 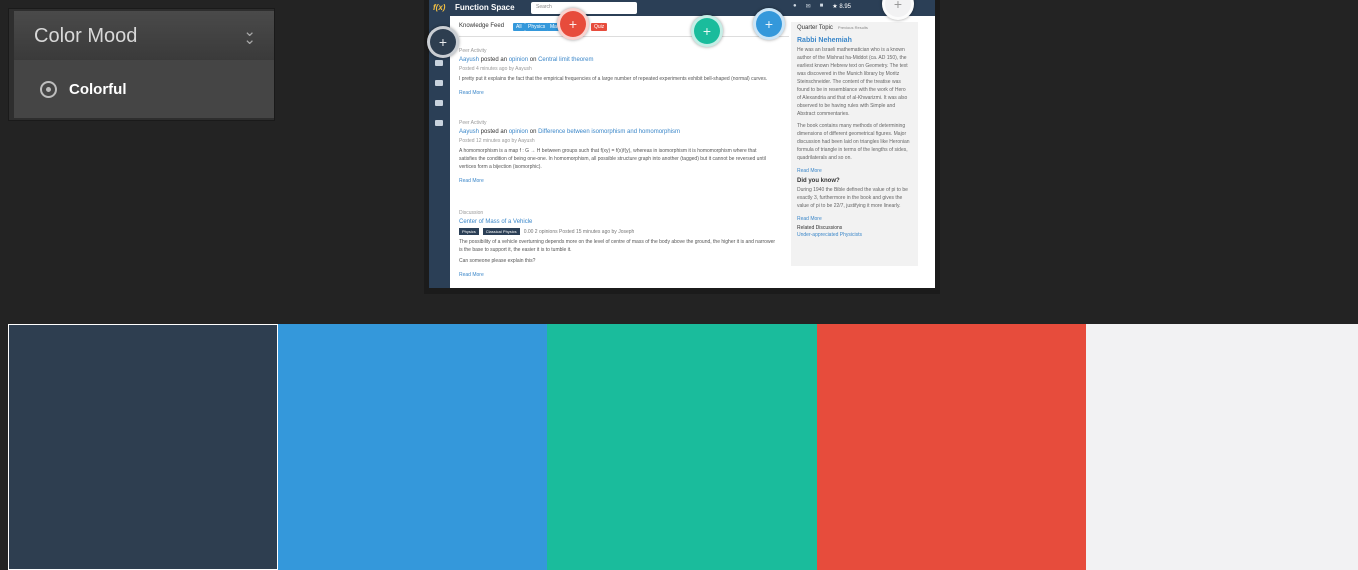 What do you see at coordinates (86, 35) in the screenshot?
I see `color-mood-title: Color Mood` at bounding box center [86, 35].